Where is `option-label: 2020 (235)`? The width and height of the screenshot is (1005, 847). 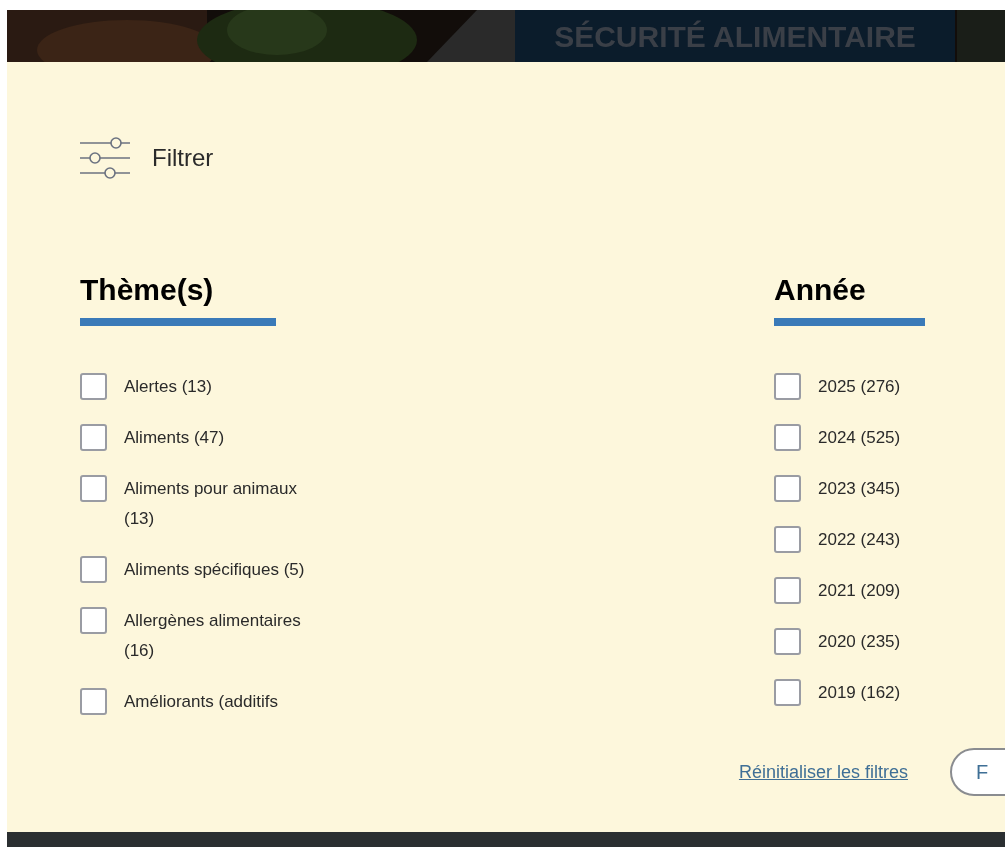 option-label: 2020 (235) is located at coordinates (860, 642).